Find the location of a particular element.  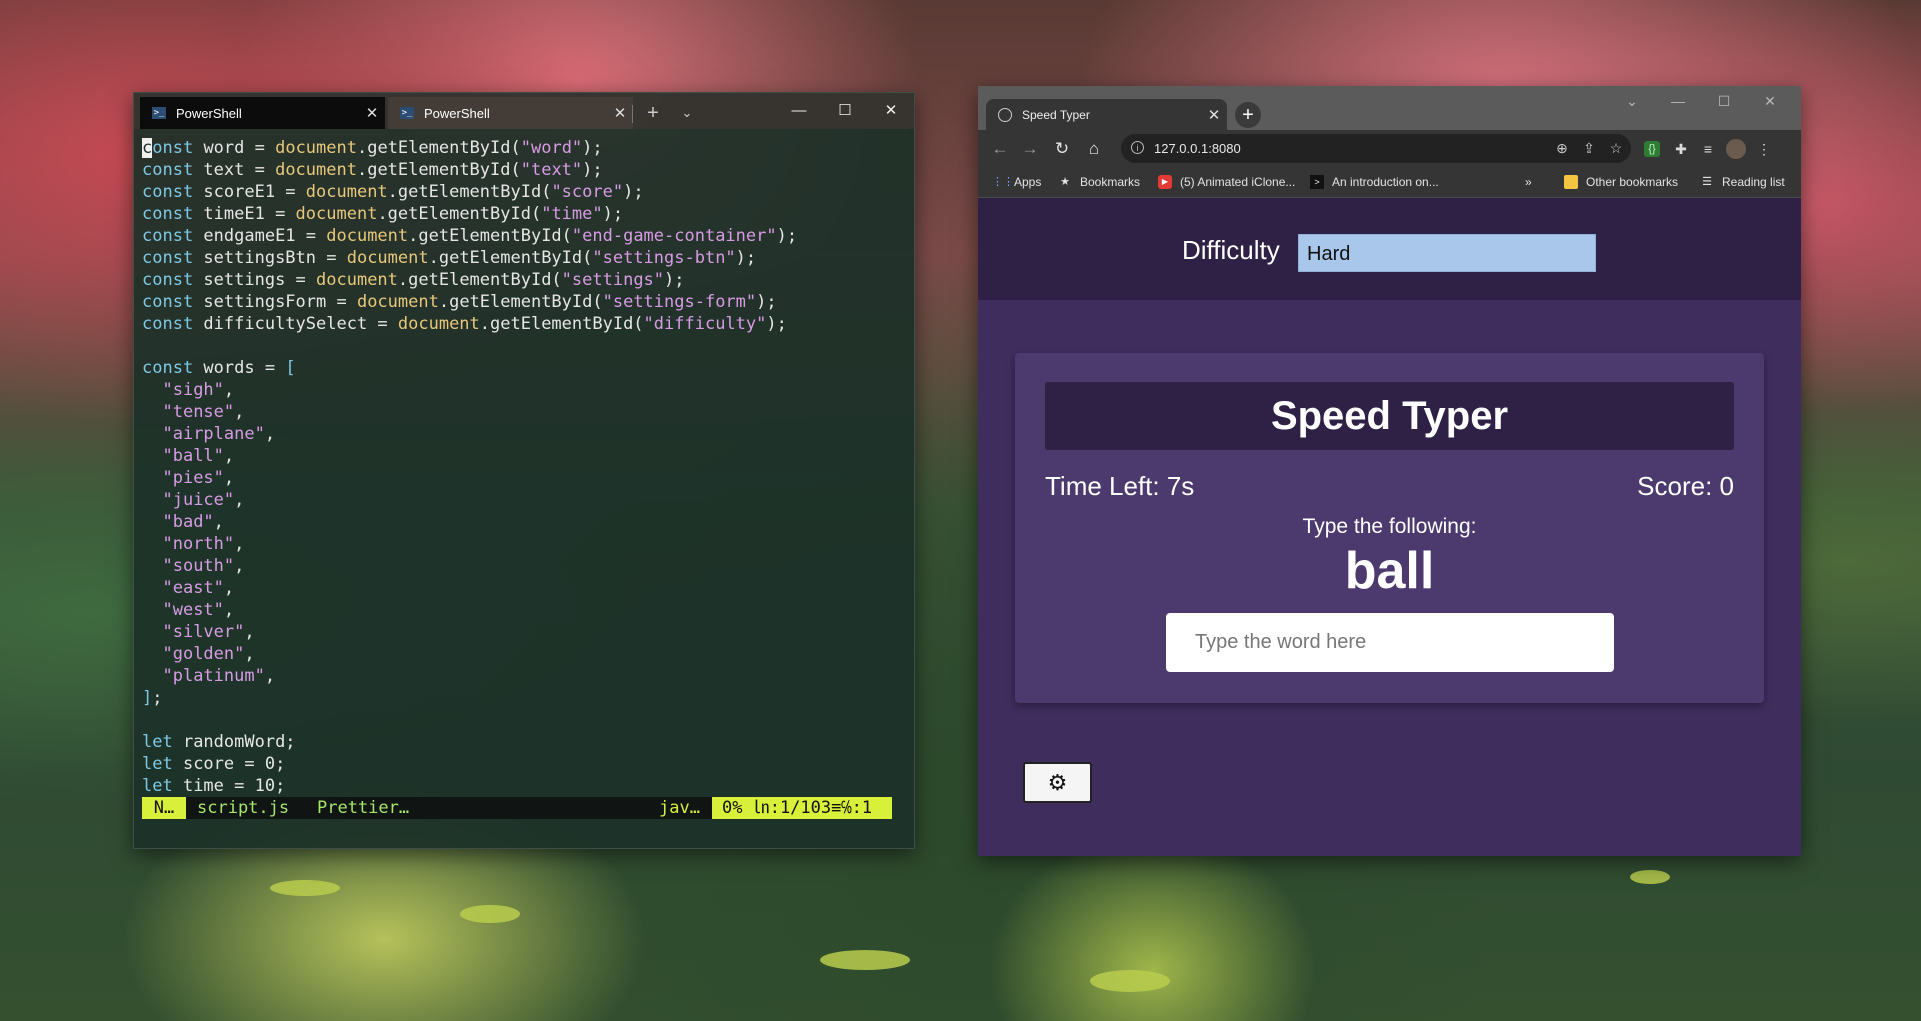

settings-button: ⚙ is located at coordinates (1057, 782).